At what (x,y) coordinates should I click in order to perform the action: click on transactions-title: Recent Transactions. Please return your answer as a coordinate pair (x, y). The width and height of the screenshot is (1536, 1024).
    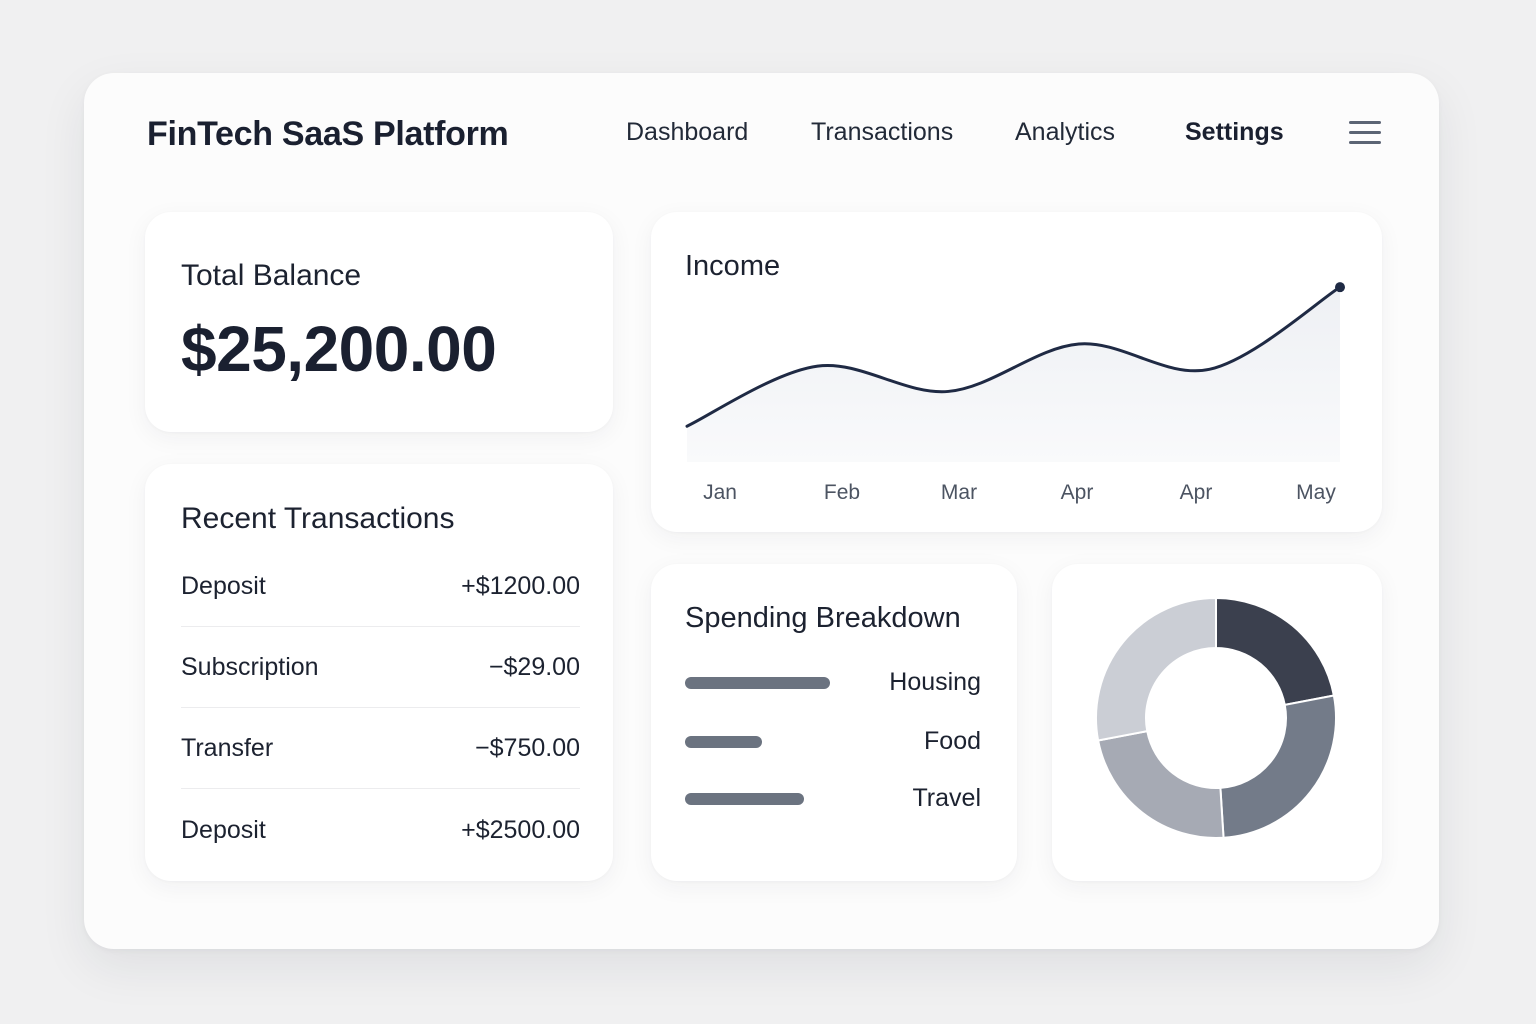
    Looking at the image, I should click on (318, 518).